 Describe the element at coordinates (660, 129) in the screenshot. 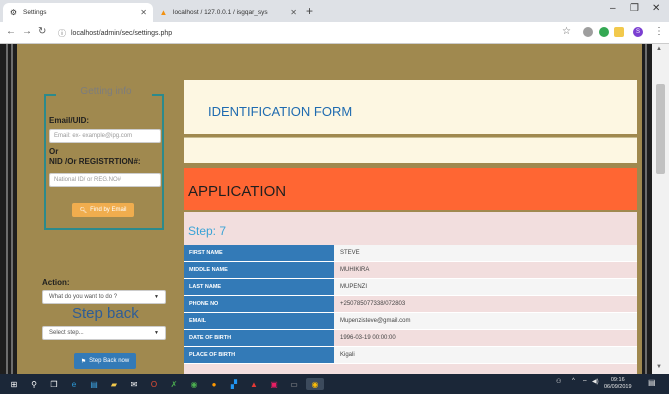

I see `scrollbar-thumb` at that location.